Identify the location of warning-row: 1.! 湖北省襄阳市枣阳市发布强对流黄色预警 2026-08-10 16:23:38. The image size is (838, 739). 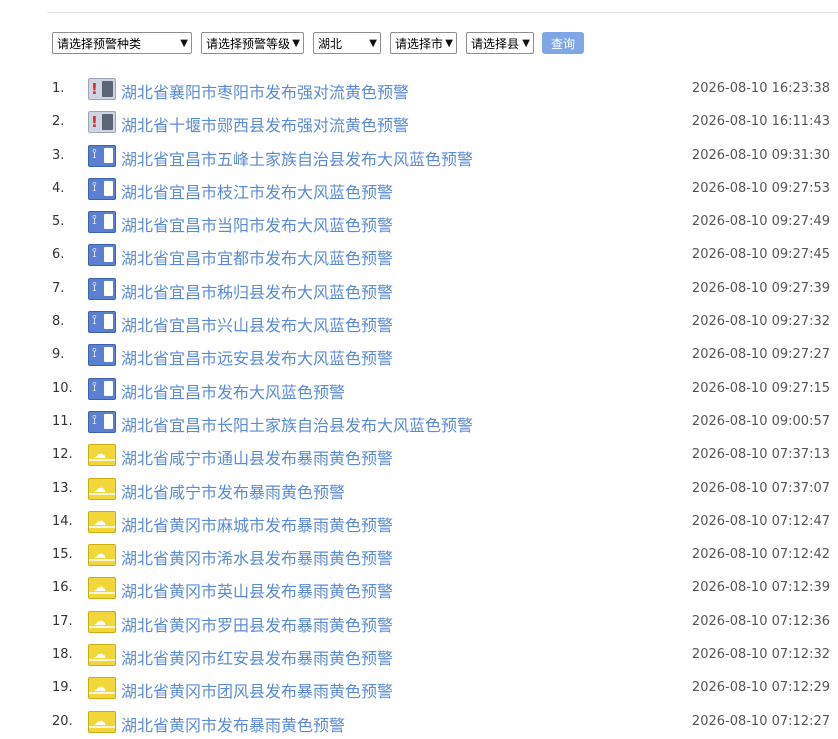
(419, 89).